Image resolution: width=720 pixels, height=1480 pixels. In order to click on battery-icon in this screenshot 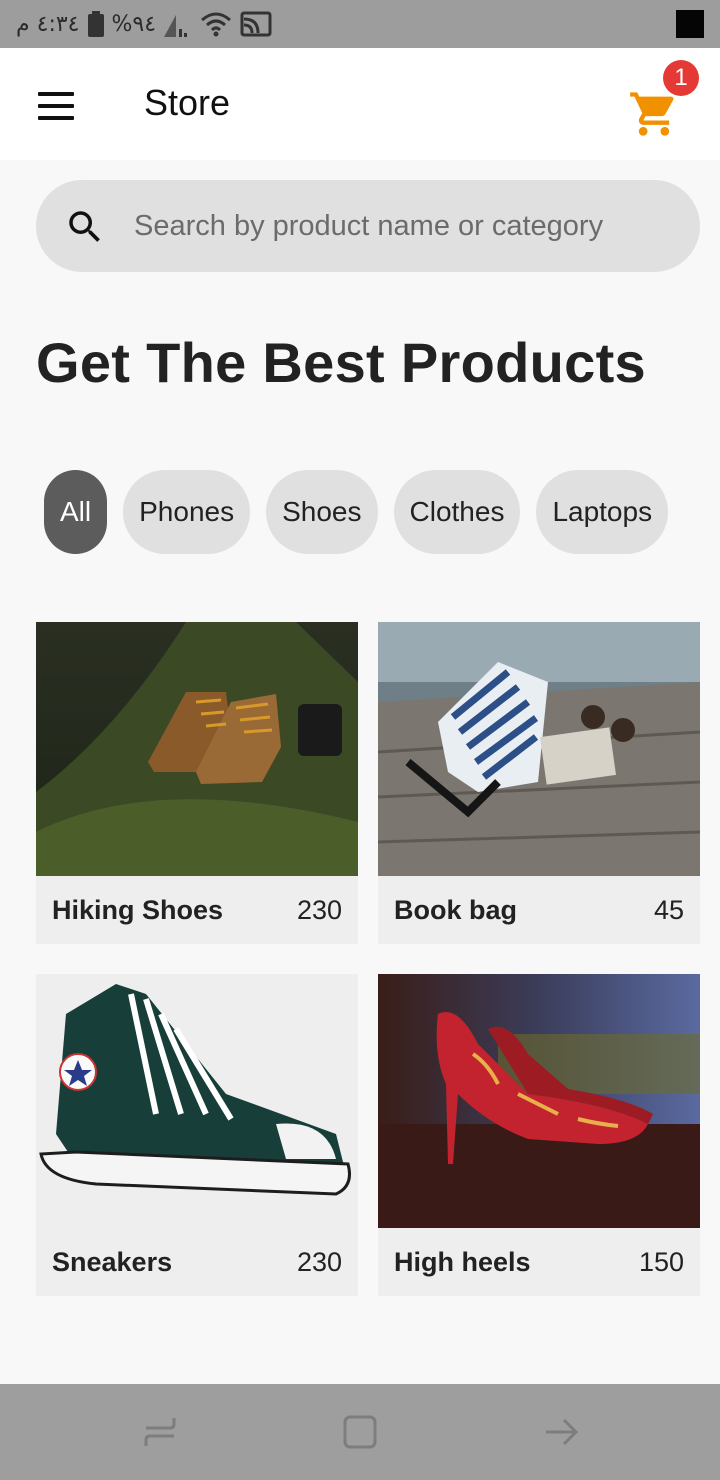, I will do `click(95, 24)`.